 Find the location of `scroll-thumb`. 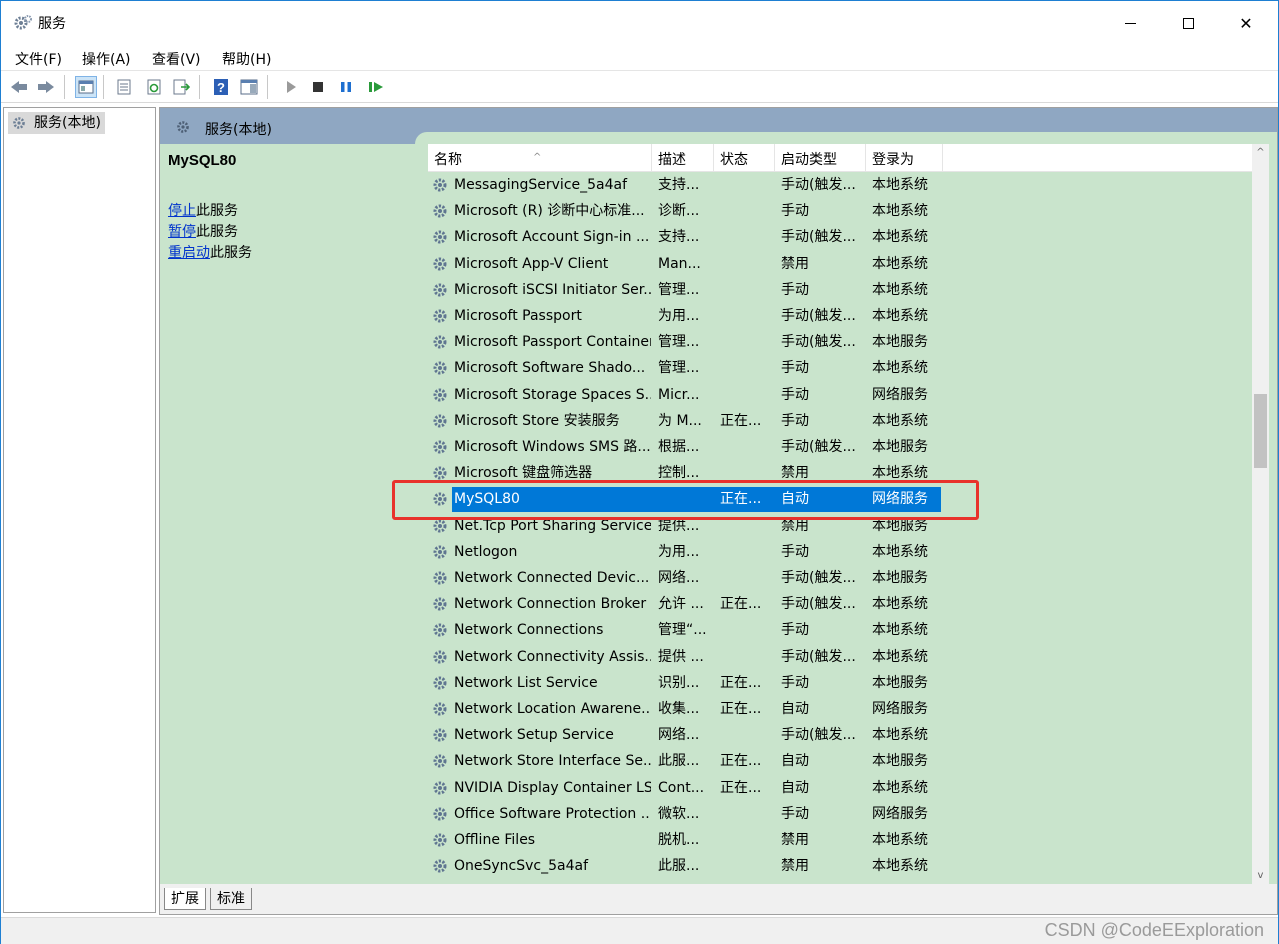

scroll-thumb is located at coordinates (1260, 431).